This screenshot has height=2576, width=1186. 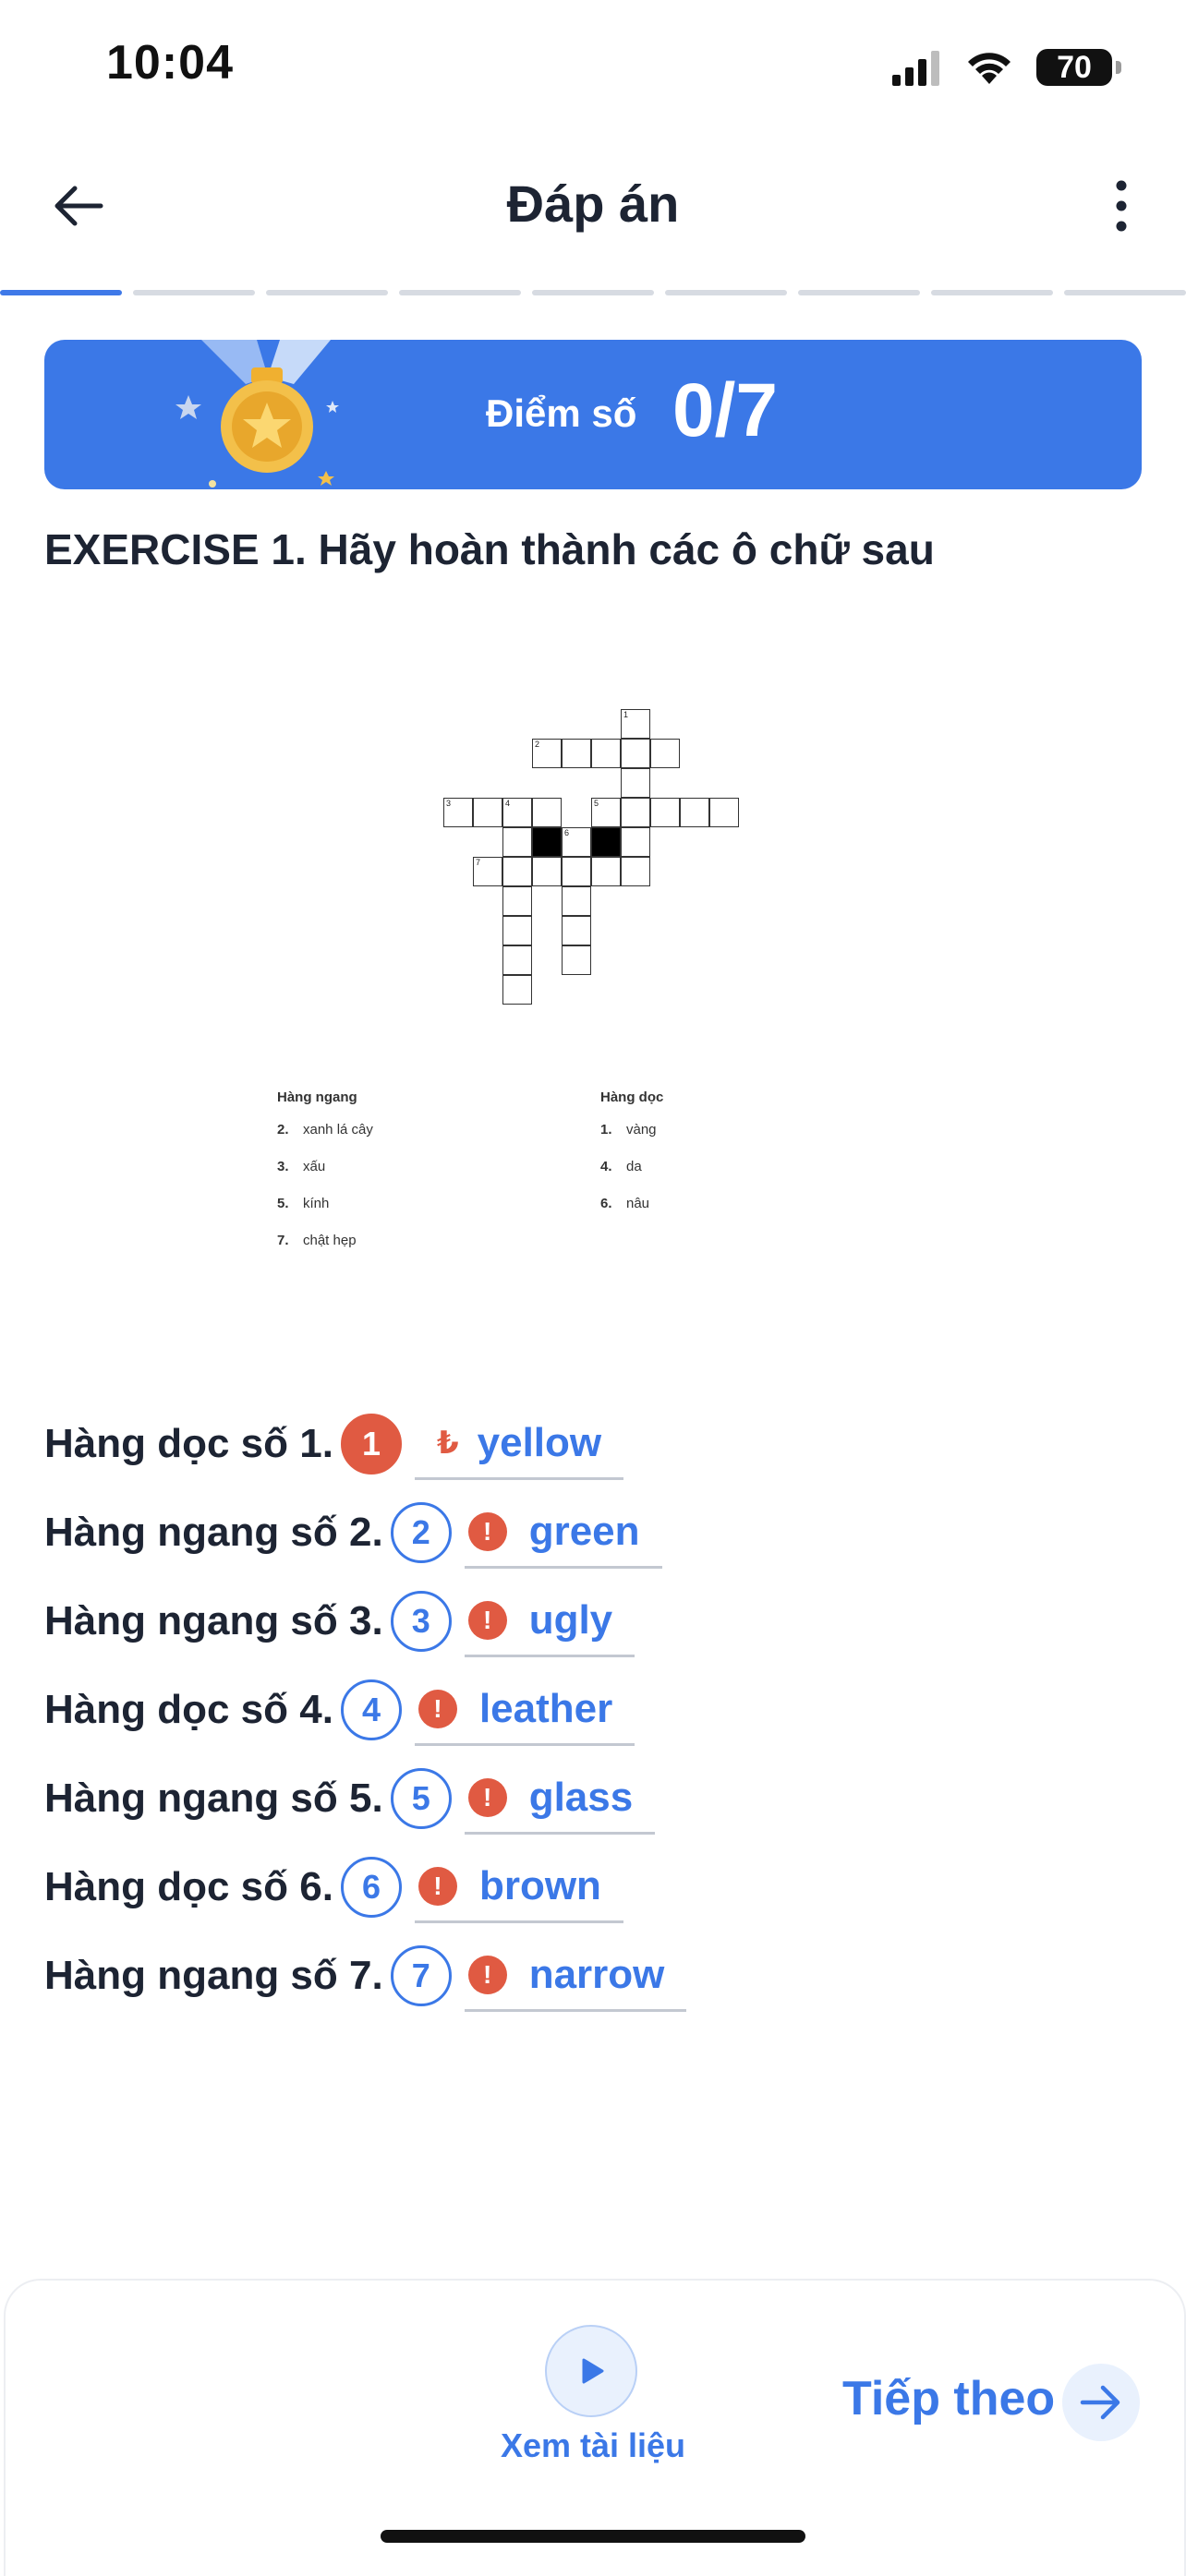 What do you see at coordinates (561, 413) in the screenshot?
I see `score-label: Điểm số` at bounding box center [561, 413].